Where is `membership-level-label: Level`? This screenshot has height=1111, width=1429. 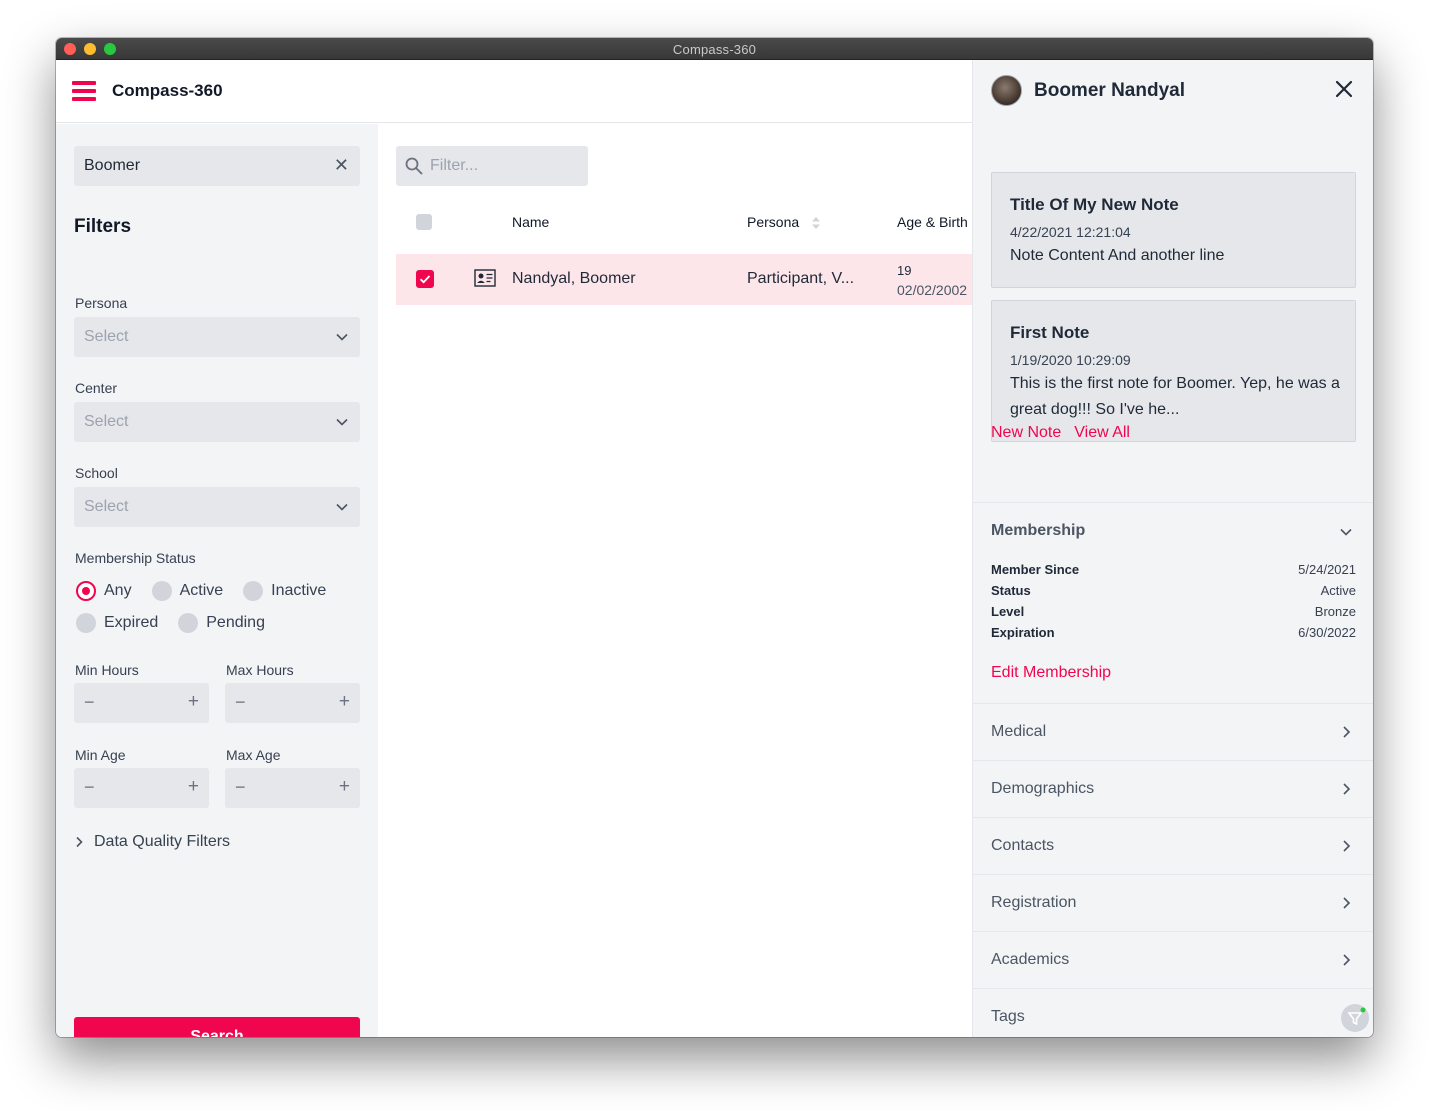
membership-level-label: Level is located at coordinates (1008, 611).